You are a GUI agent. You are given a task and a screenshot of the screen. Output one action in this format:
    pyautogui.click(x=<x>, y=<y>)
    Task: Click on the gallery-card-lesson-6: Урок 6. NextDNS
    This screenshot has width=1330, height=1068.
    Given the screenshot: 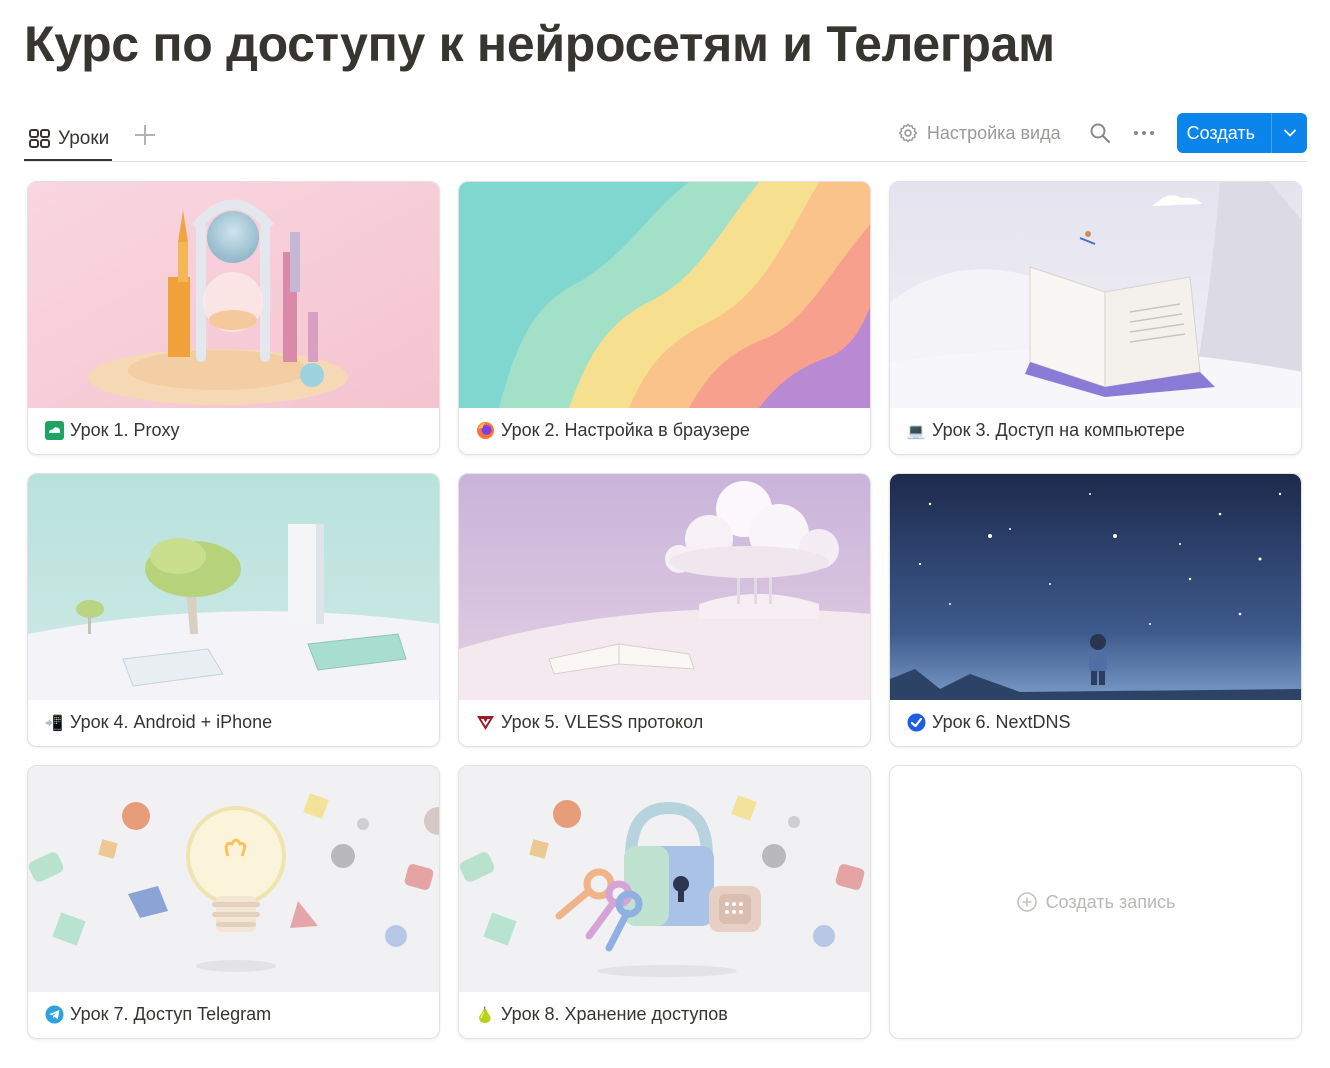 What is the action you would take?
    pyautogui.click(x=1095, y=610)
    